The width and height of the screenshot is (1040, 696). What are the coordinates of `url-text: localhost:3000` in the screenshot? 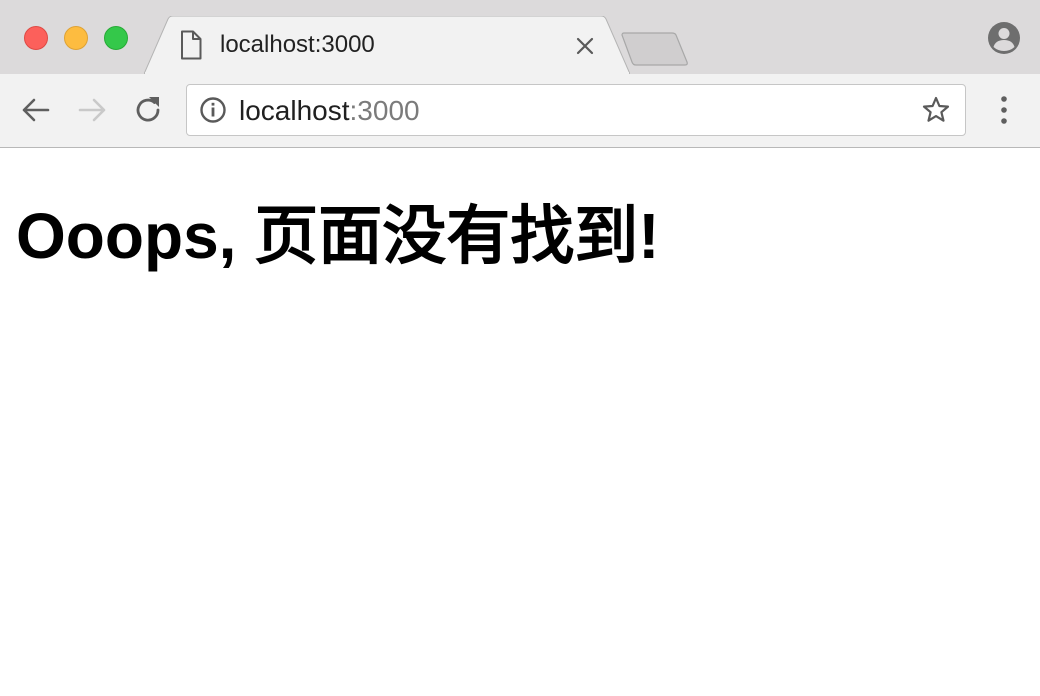 It's located at (329, 111).